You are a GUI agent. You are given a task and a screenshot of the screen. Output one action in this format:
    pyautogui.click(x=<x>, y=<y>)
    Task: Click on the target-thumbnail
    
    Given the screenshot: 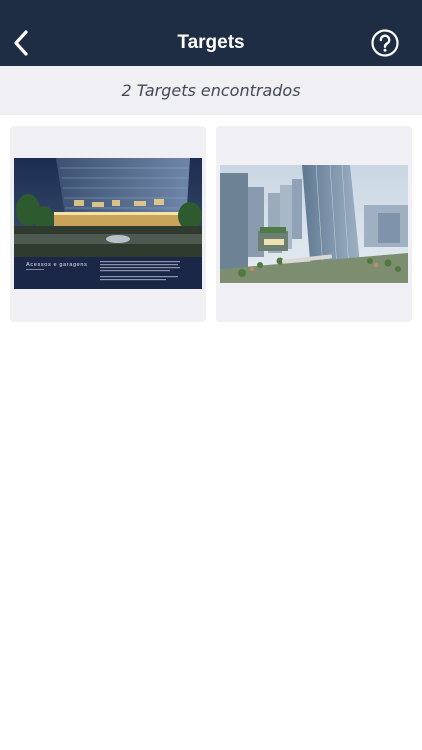 What is the action you would take?
    pyautogui.click(x=314, y=224)
    